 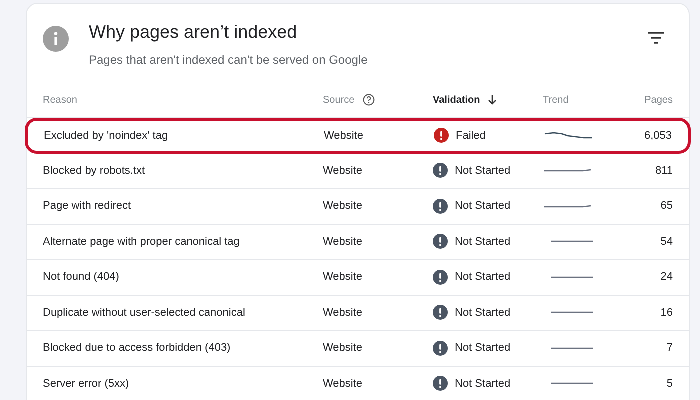 I want to click on pages-cell-text: 54, so click(x=666, y=242).